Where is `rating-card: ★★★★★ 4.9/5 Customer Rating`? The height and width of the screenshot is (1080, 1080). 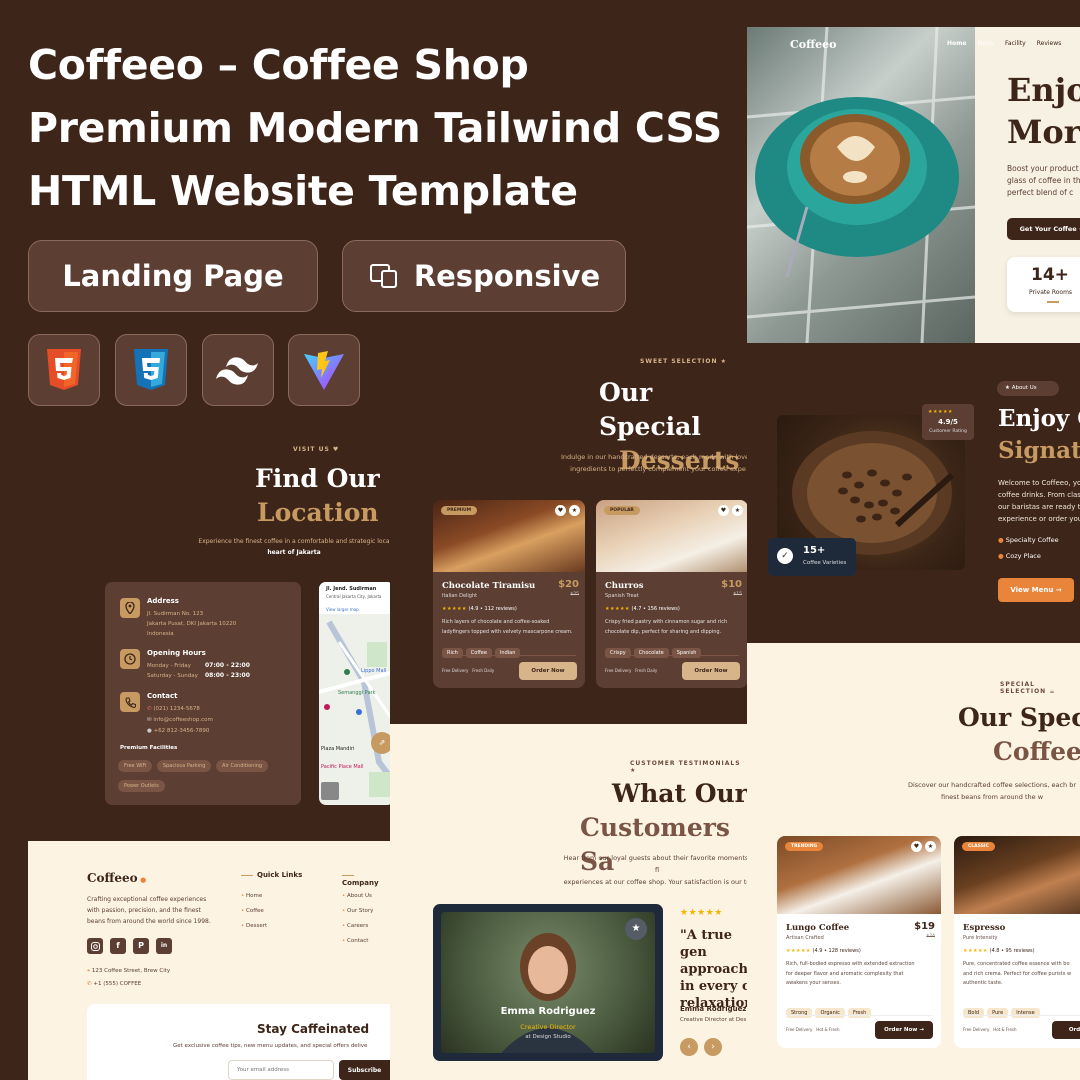 rating-card: ★★★★★ 4.9/5 Customer Rating is located at coordinates (948, 422).